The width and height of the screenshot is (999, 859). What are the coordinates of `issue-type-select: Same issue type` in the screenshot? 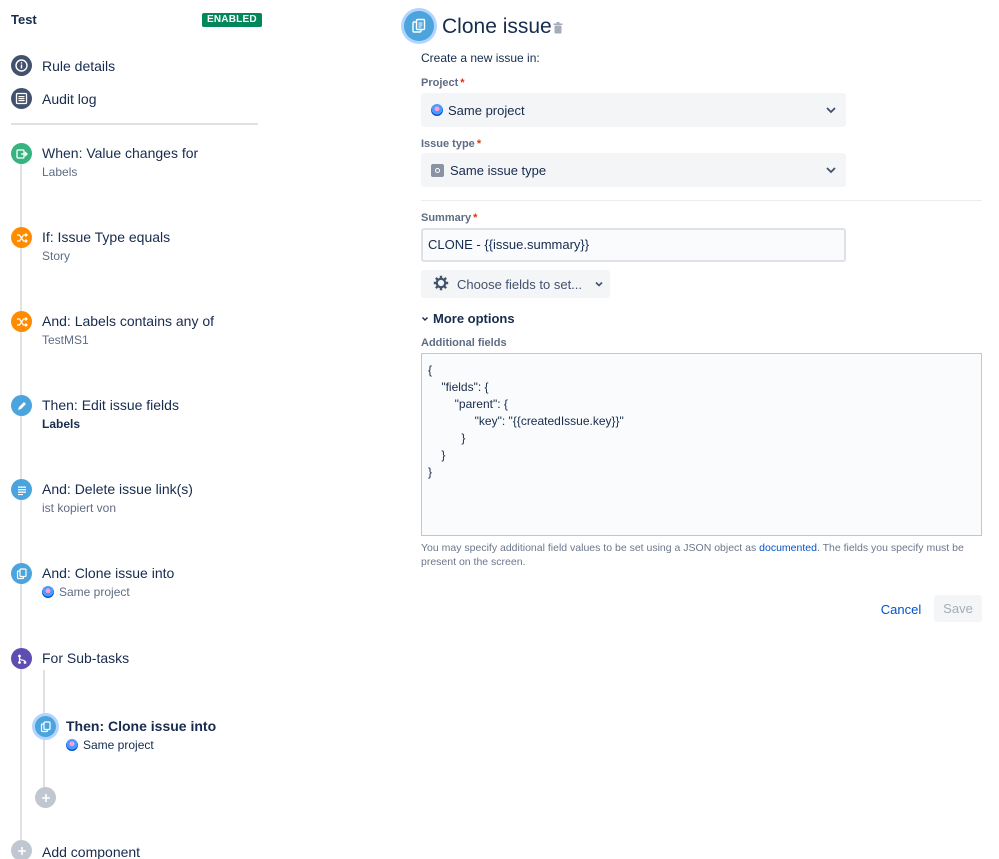 It's located at (633, 170).